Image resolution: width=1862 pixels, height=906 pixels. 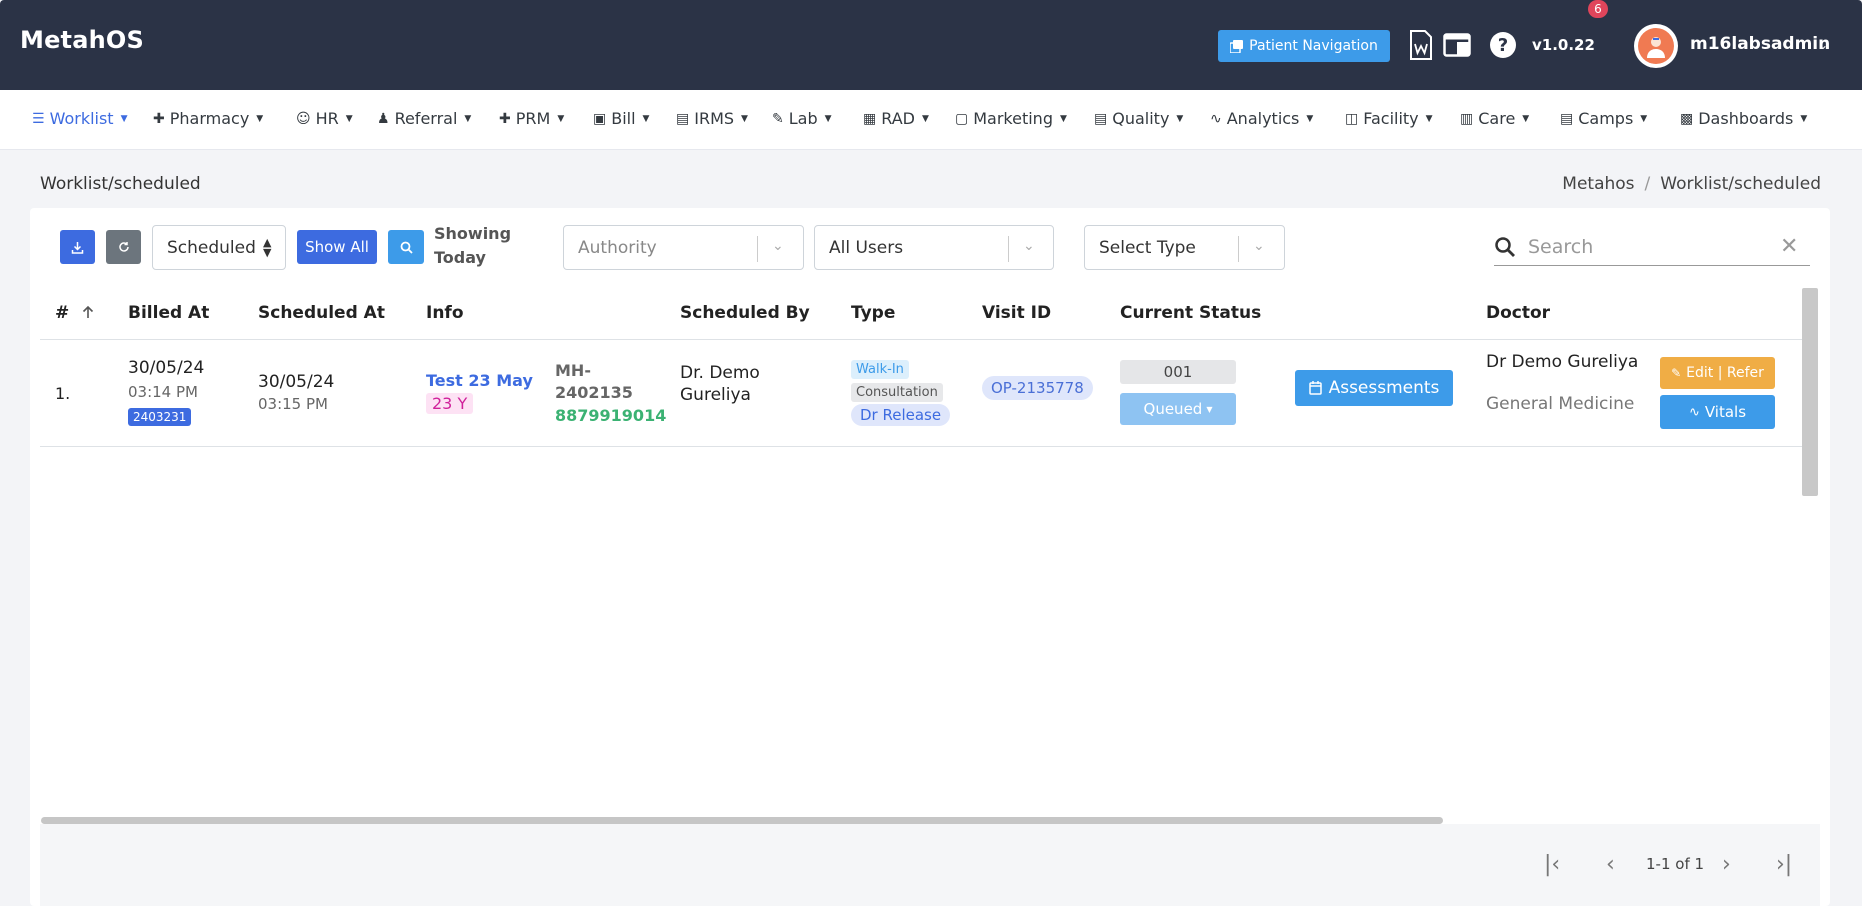 What do you see at coordinates (1315, 388) in the screenshot?
I see `calendar-icon` at bounding box center [1315, 388].